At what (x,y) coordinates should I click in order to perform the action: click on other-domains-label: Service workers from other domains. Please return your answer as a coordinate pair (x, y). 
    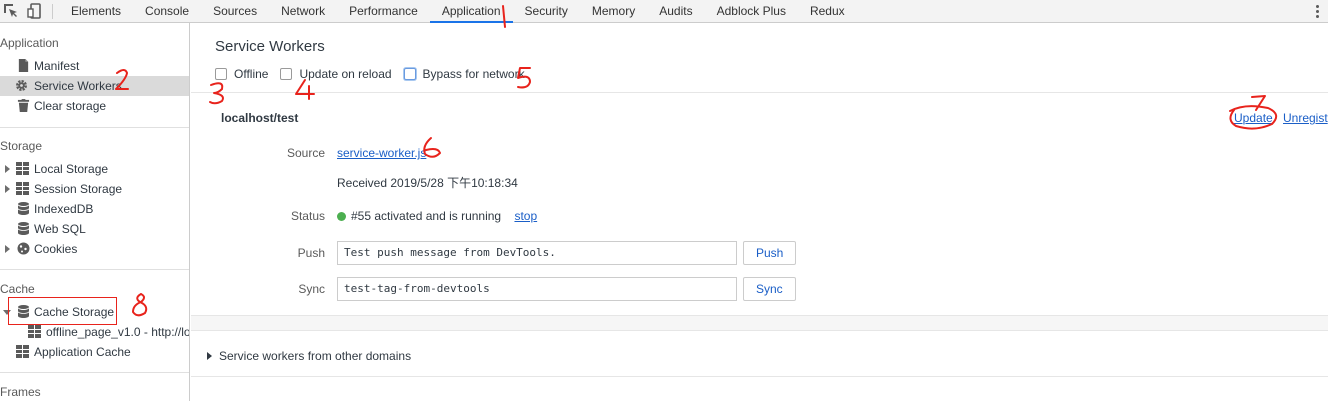
    Looking at the image, I should click on (315, 356).